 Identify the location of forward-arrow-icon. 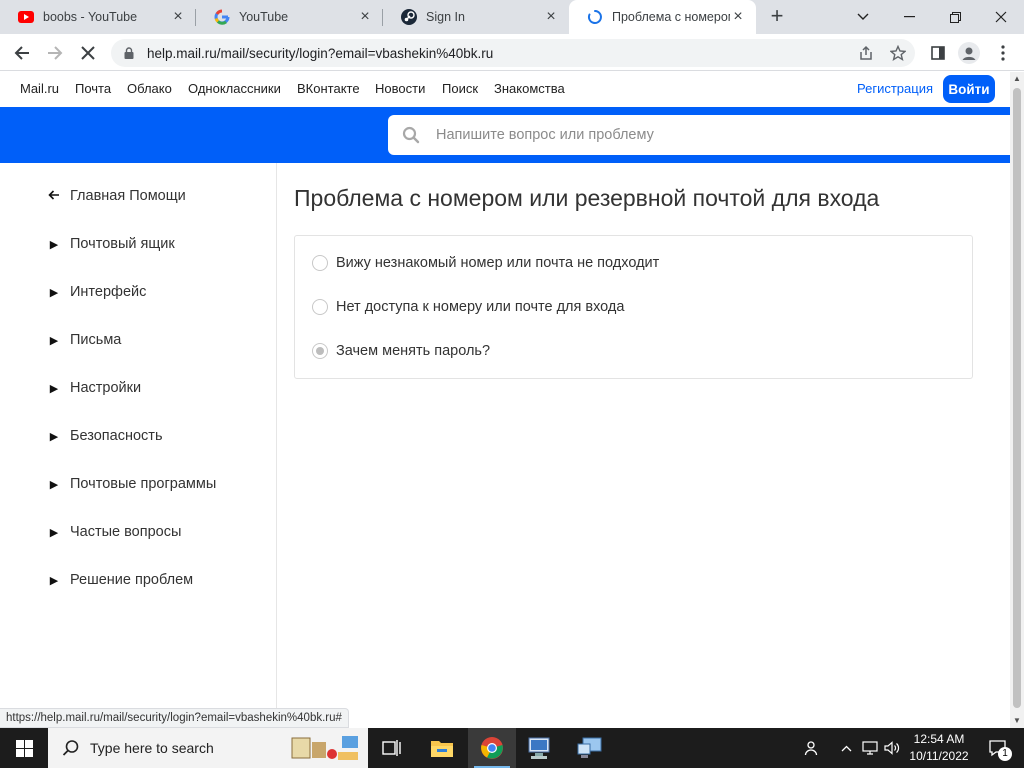
(55, 53).